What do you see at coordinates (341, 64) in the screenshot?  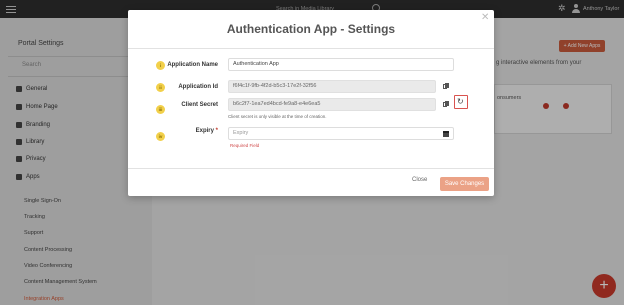 I see `application-name-input: Authentication App` at bounding box center [341, 64].